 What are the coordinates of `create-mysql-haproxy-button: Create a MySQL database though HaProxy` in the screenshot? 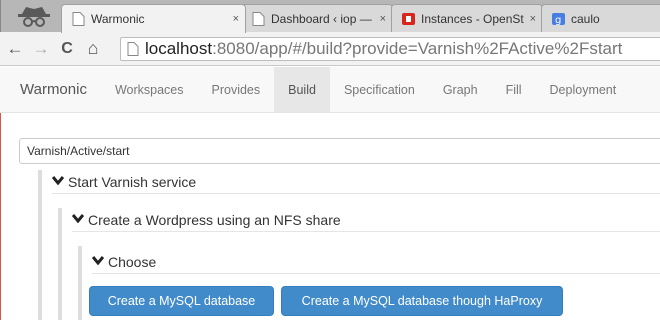 It's located at (422, 301).